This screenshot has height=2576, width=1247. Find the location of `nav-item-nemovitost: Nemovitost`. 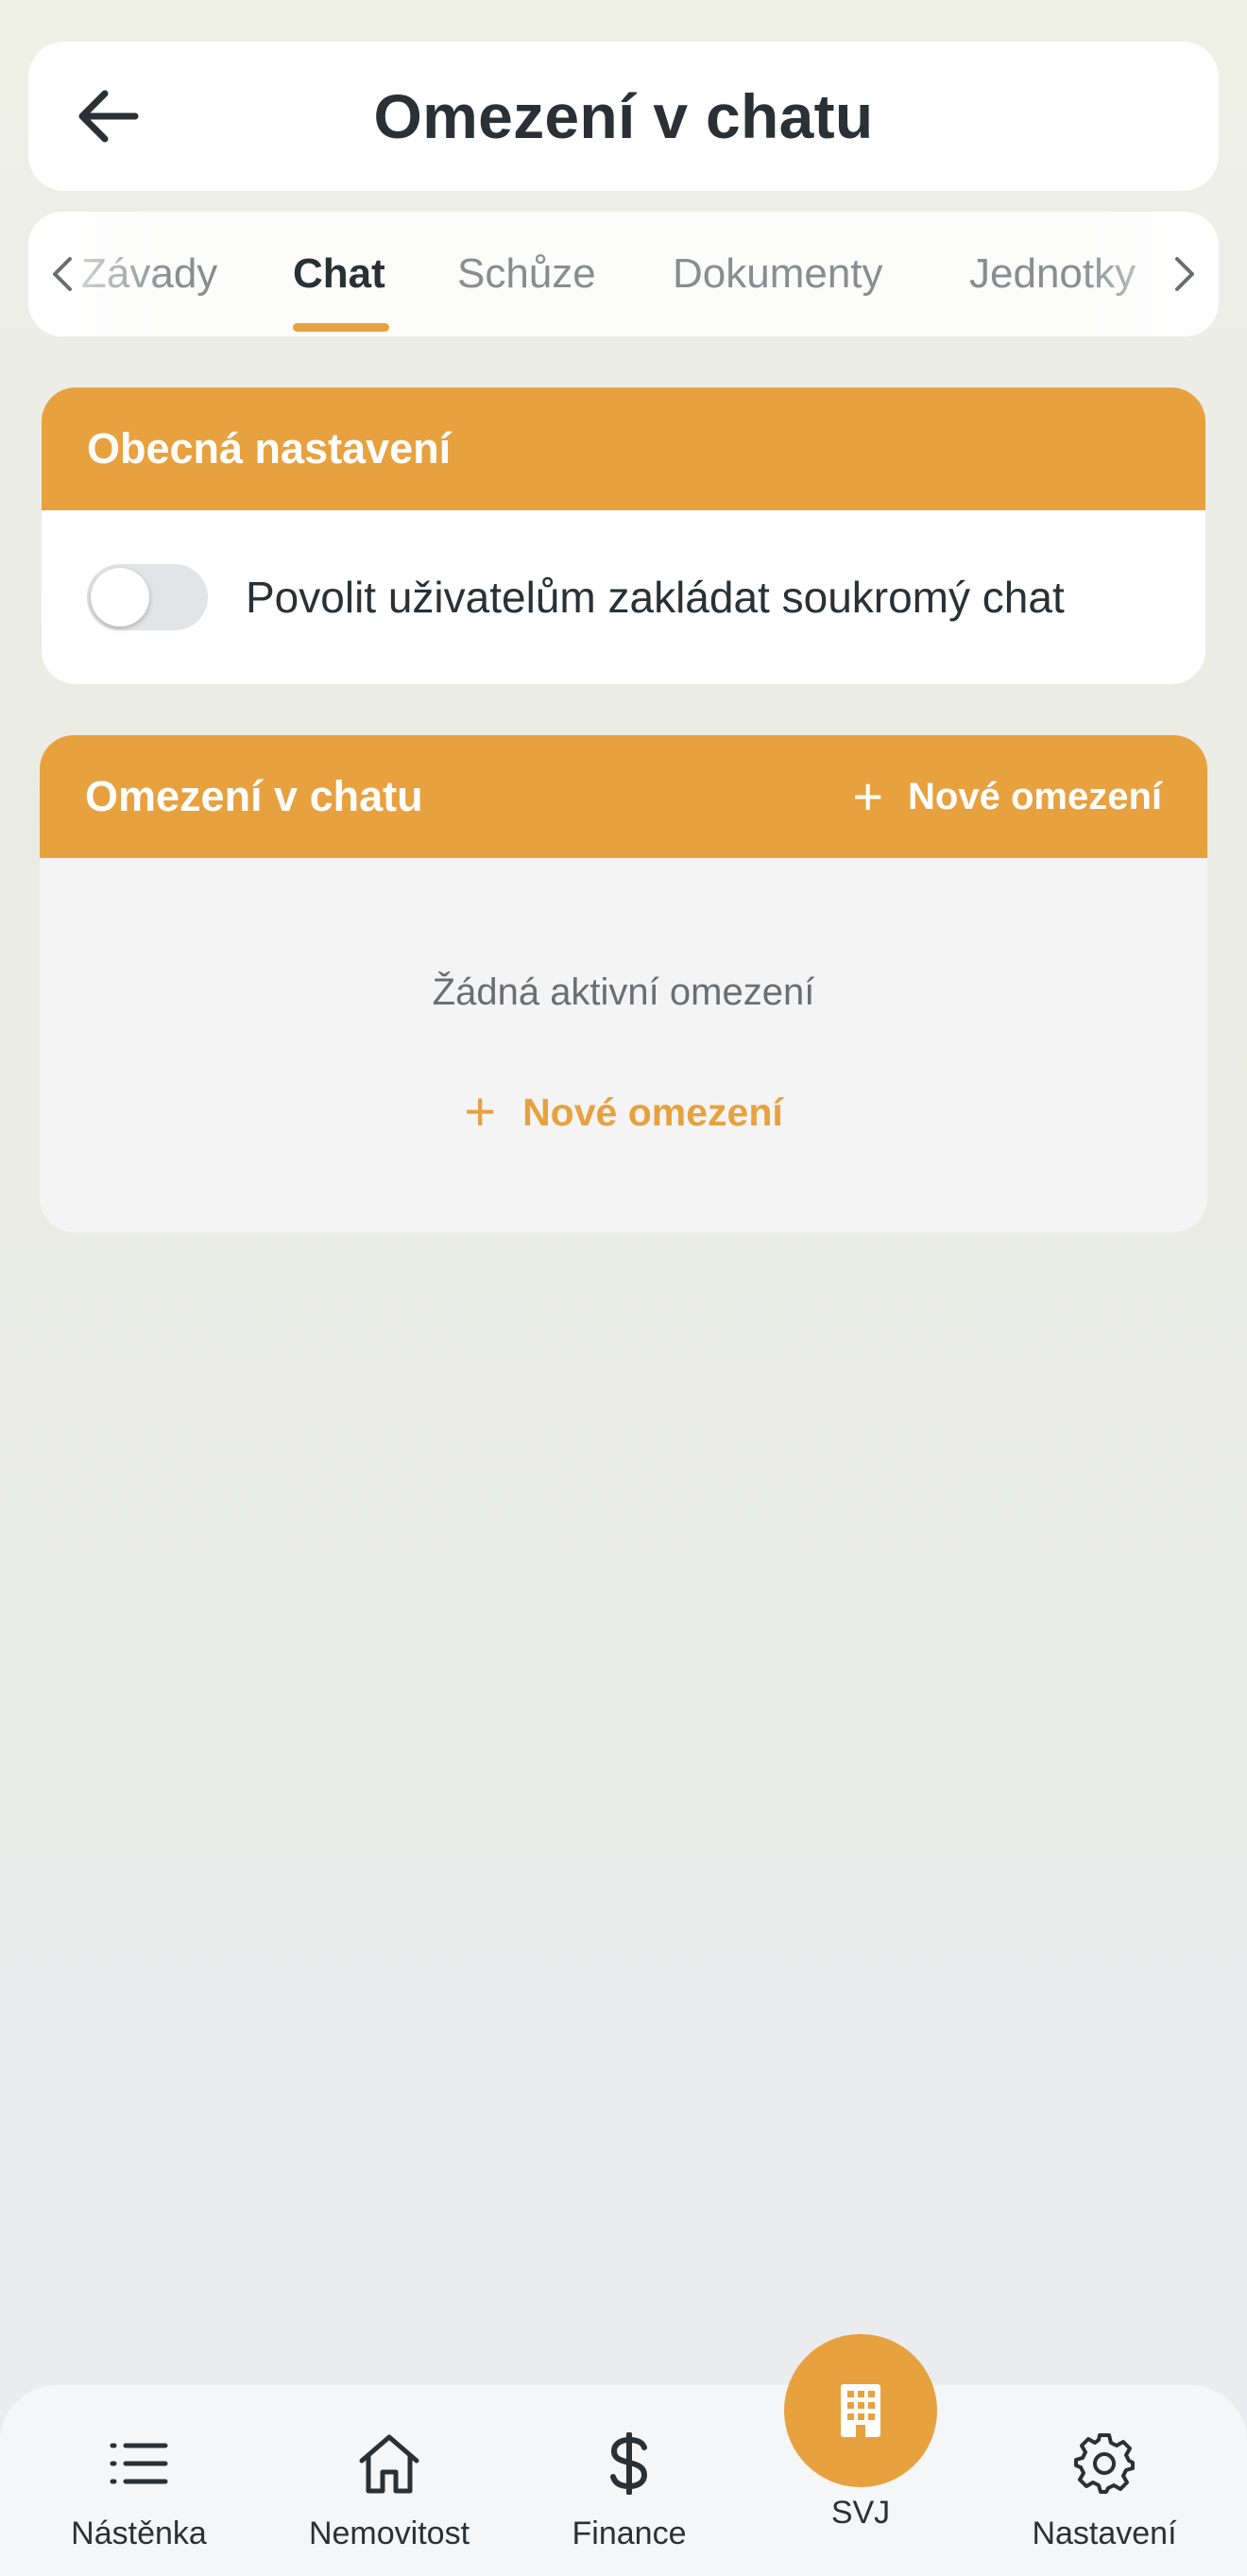

nav-item-nemovitost: Nemovitost is located at coordinates (389, 2495).